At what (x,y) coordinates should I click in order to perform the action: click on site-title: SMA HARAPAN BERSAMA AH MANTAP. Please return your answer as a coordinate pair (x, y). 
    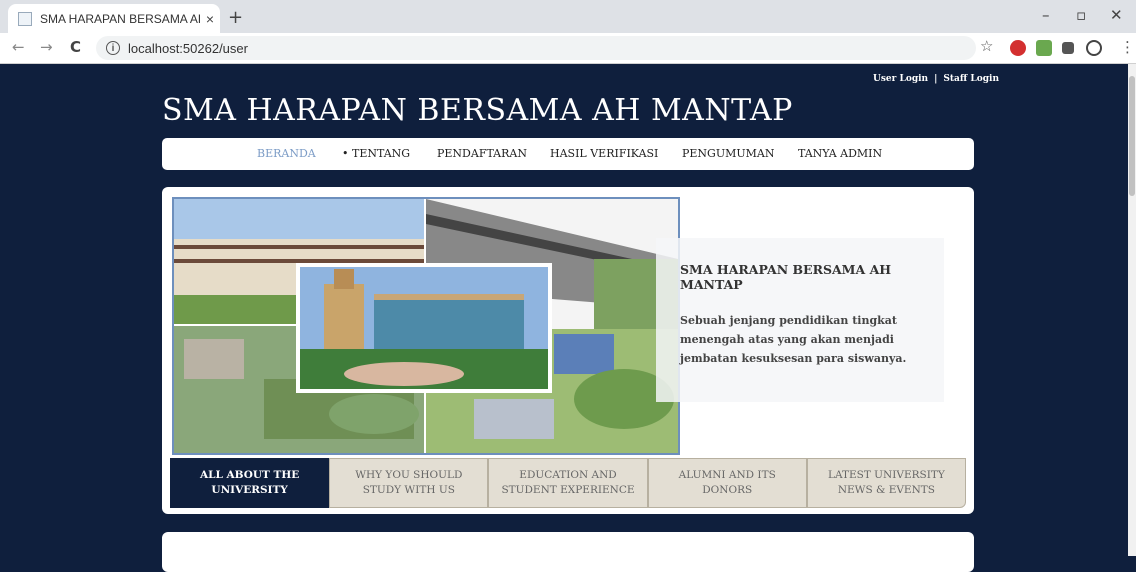
    Looking at the image, I should click on (477, 110).